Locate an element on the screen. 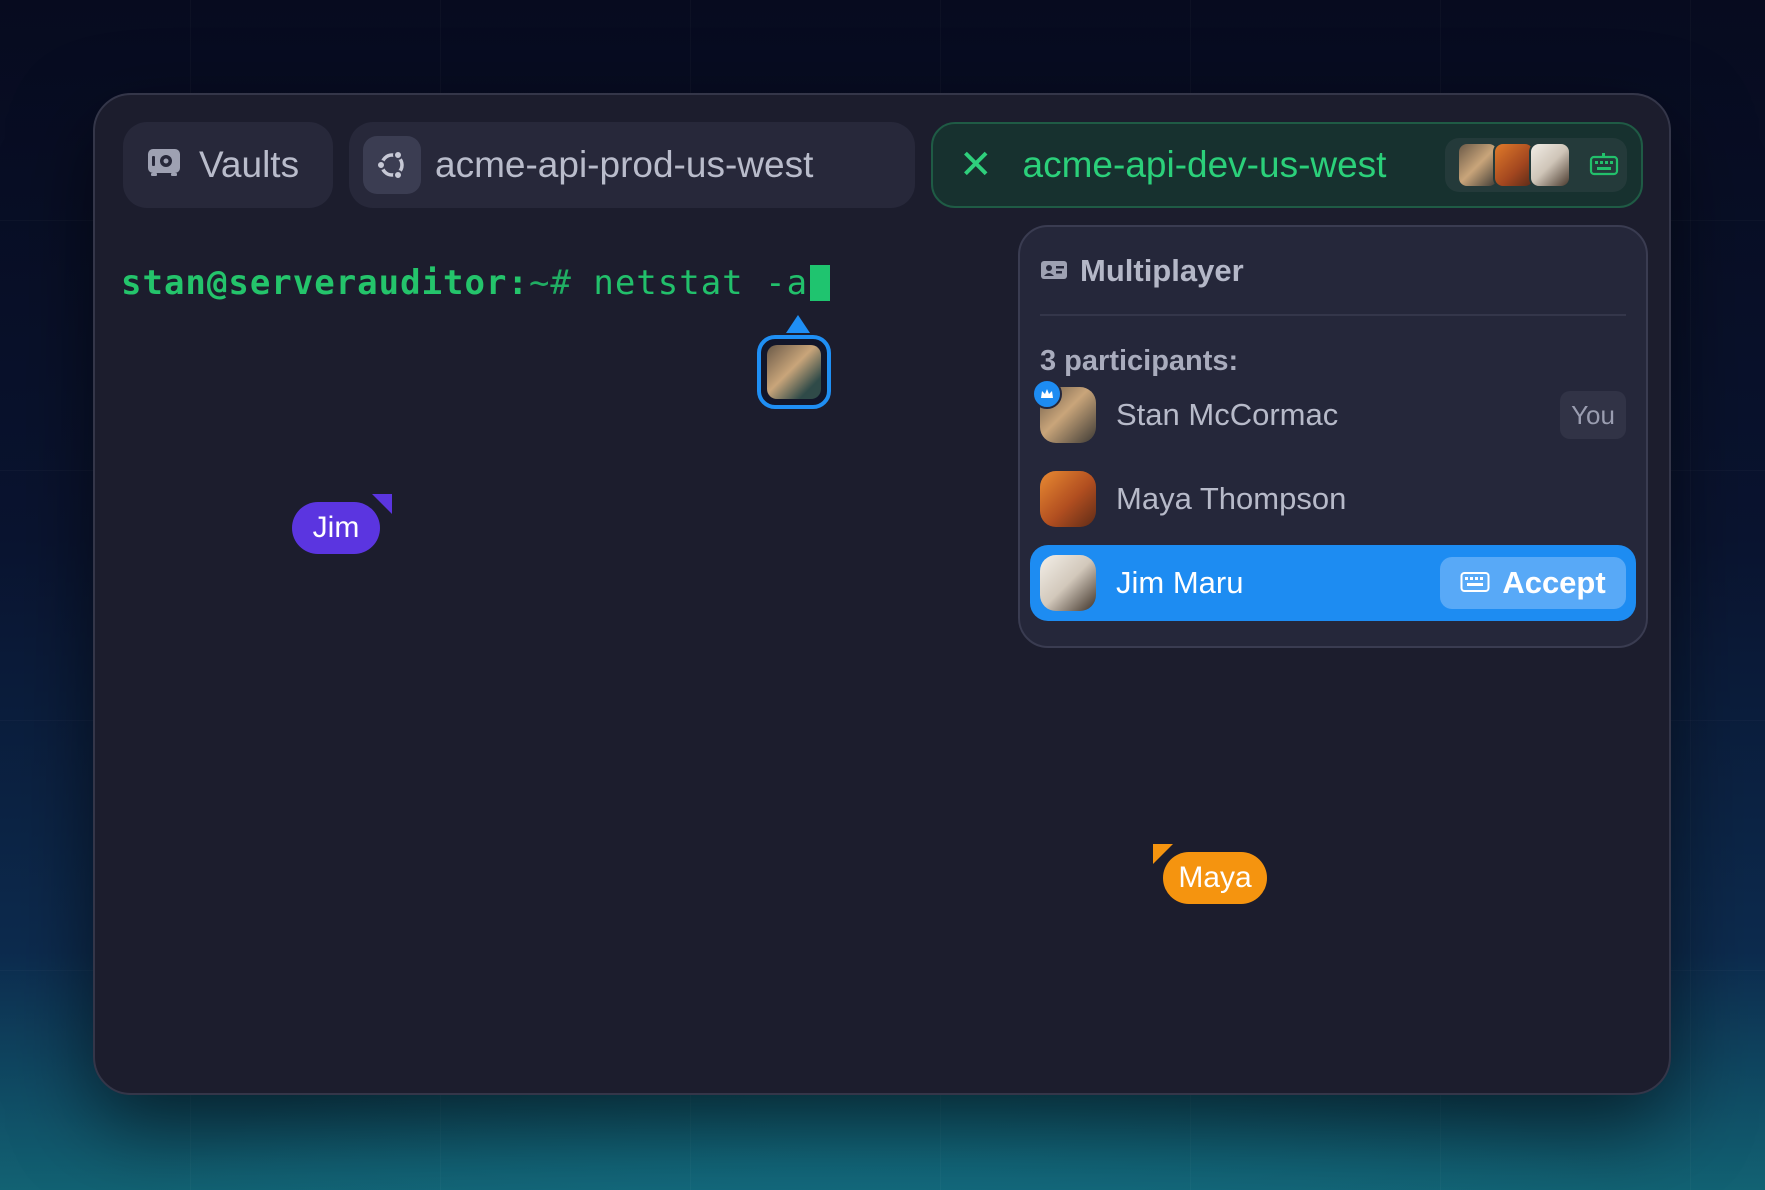 The width and height of the screenshot is (1765, 1190). tab-acme-api-dev: ✕ acme-api-dev-us-west is located at coordinates (1287, 165).